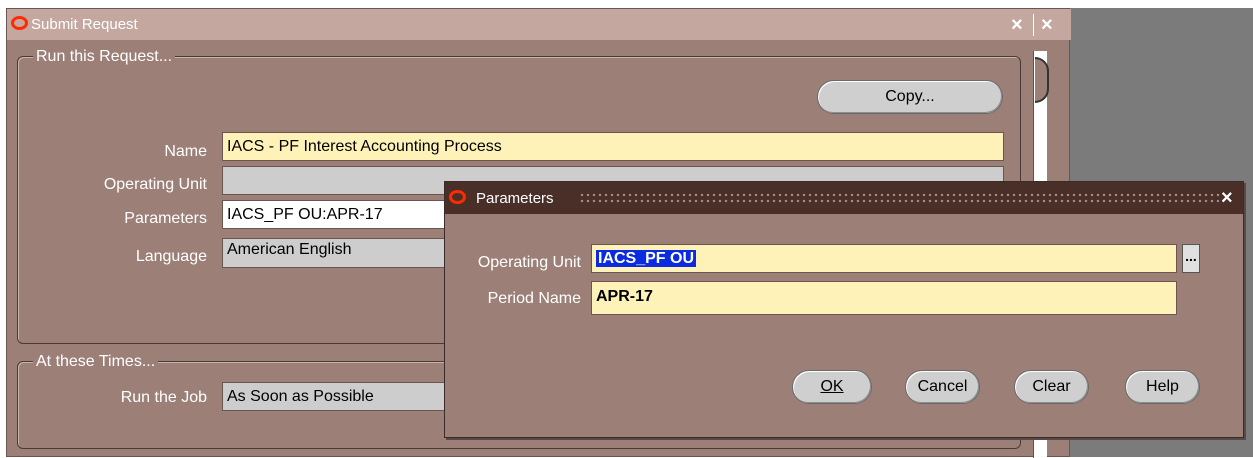 The image size is (1253, 458). What do you see at coordinates (539, 24) in the screenshot?
I see `submit-request-titlebar: Submit Request × ×` at bounding box center [539, 24].